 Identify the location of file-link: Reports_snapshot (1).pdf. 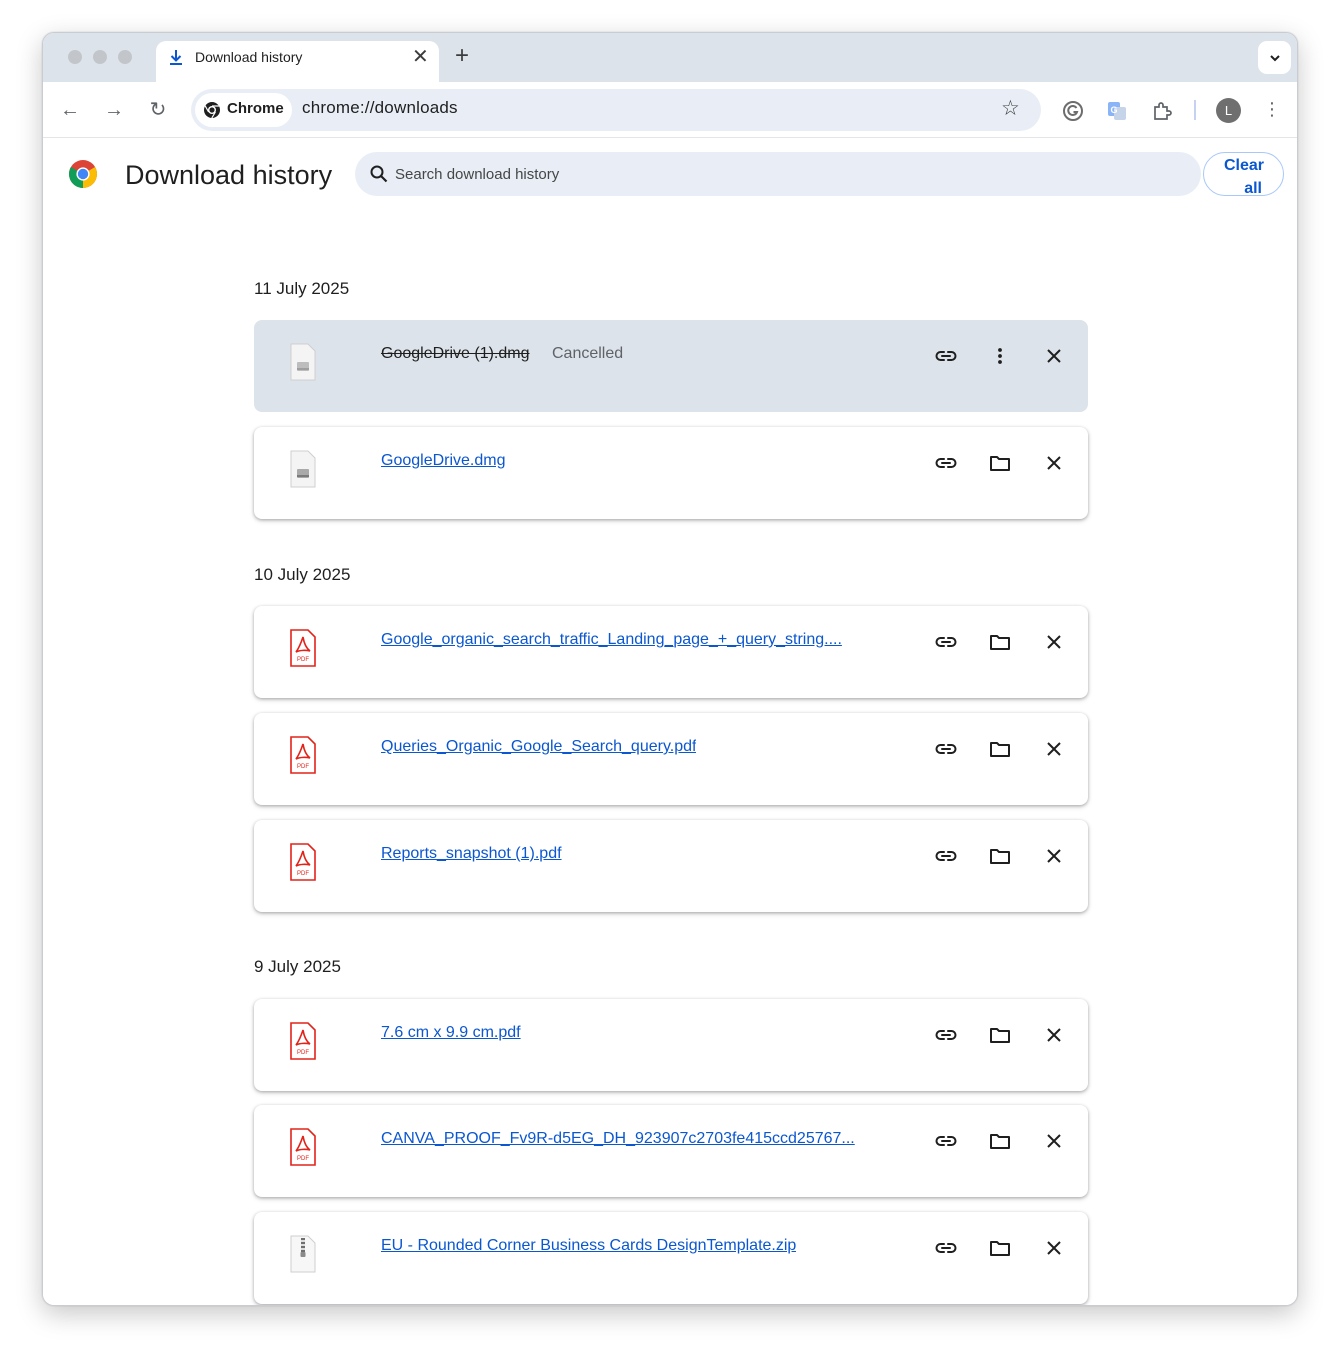
(471, 854).